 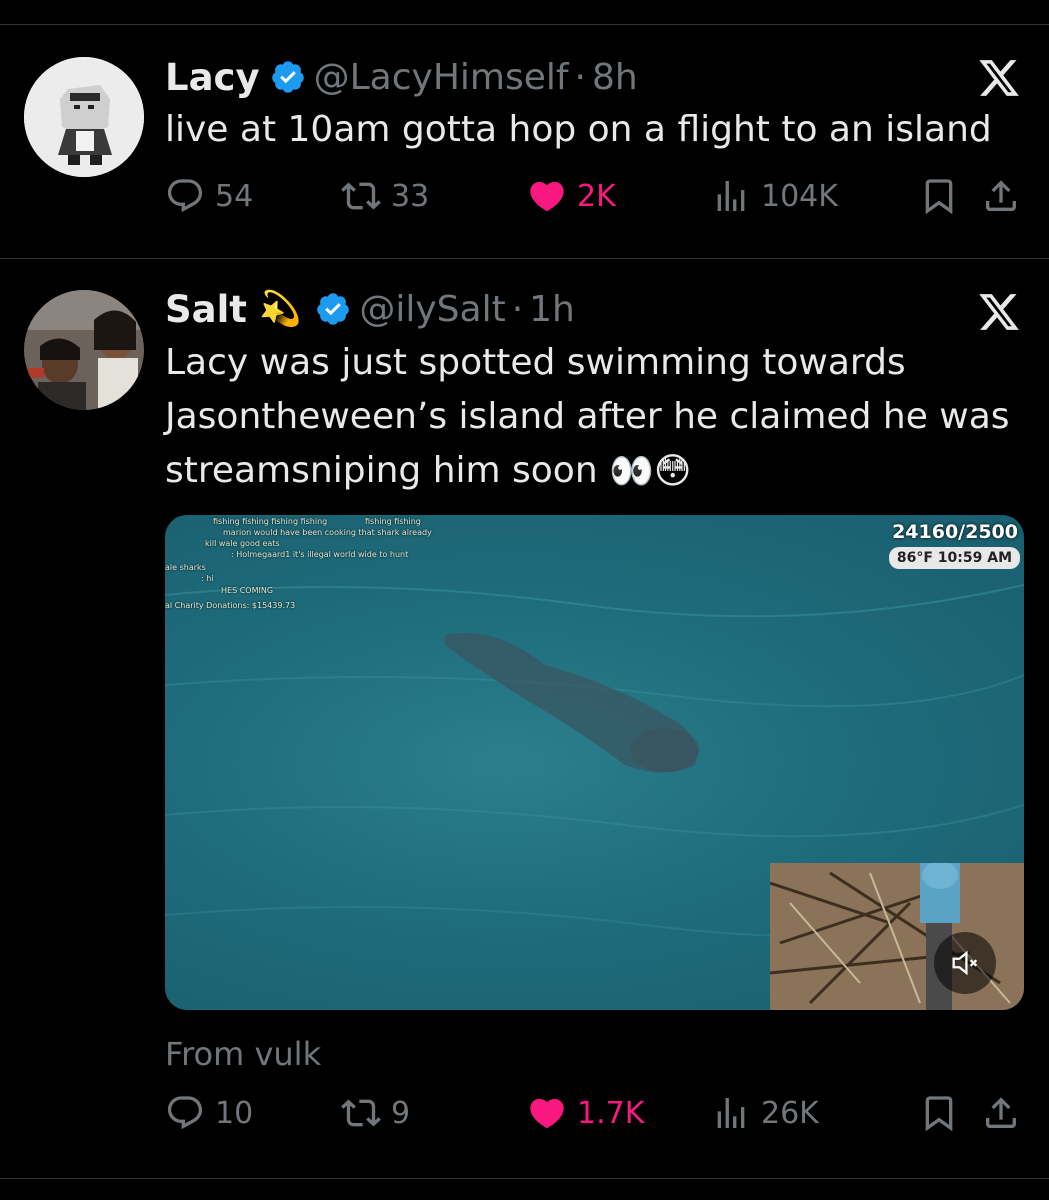 What do you see at coordinates (401, 1113) in the screenshot?
I see `retweet-count: 9` at bounding box center [401, 1113].